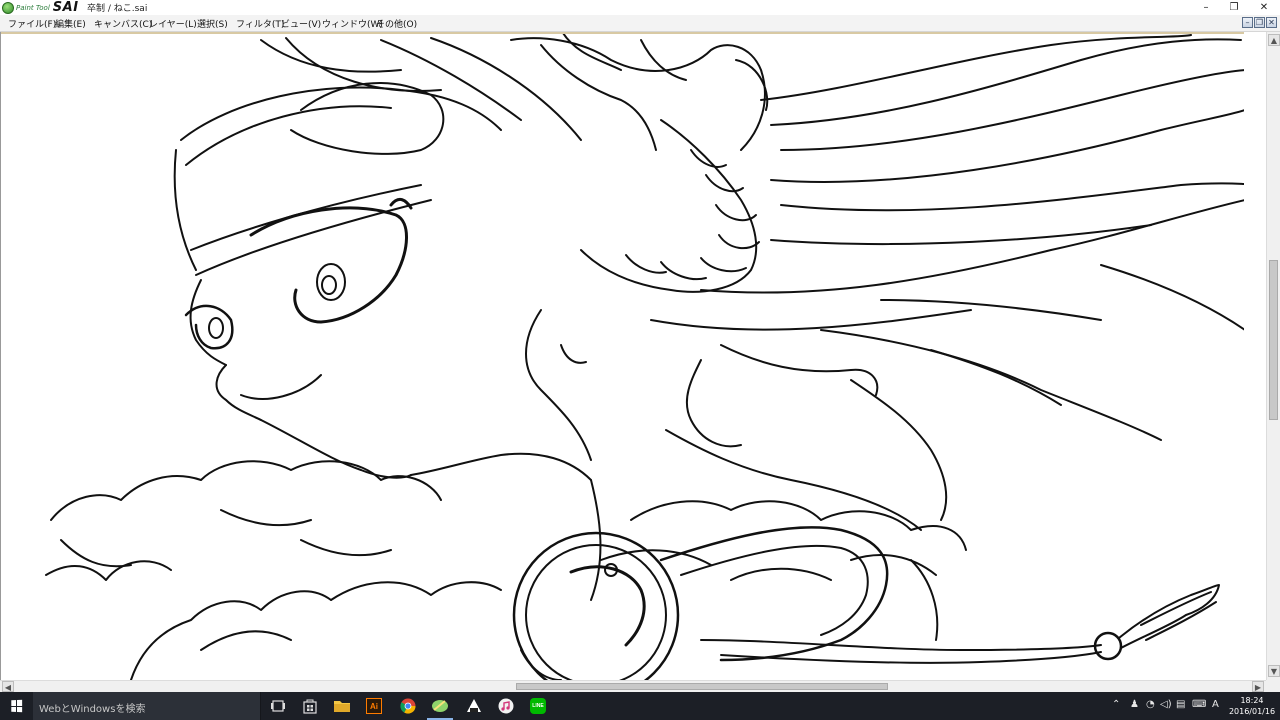 The image size is (1280, 720). Describe the element at coordinates (212, 23) in the screenshot. I see `menu-select: 選択(S)` at that location.